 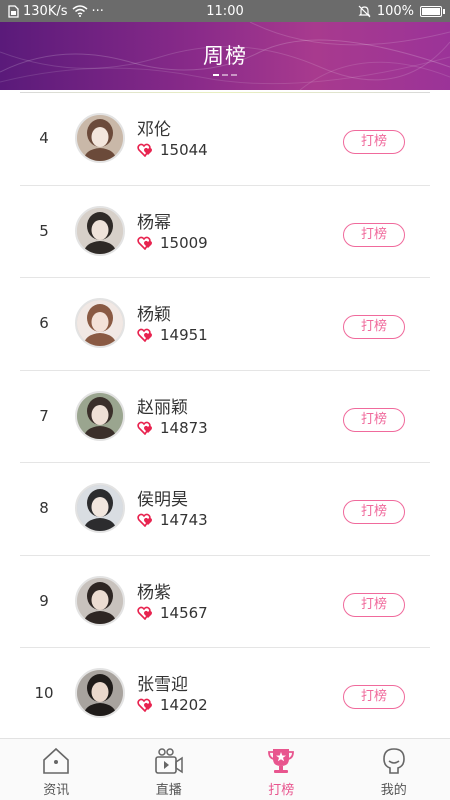 I want to click on tab-live: 直播, so click(x=169, y=769).